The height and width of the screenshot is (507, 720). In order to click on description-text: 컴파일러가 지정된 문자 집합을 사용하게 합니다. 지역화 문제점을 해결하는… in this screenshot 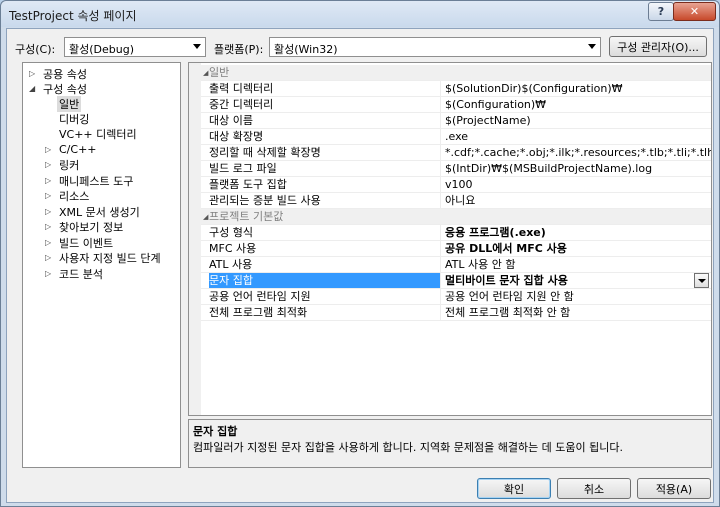, I will do `click(408, 447)`.